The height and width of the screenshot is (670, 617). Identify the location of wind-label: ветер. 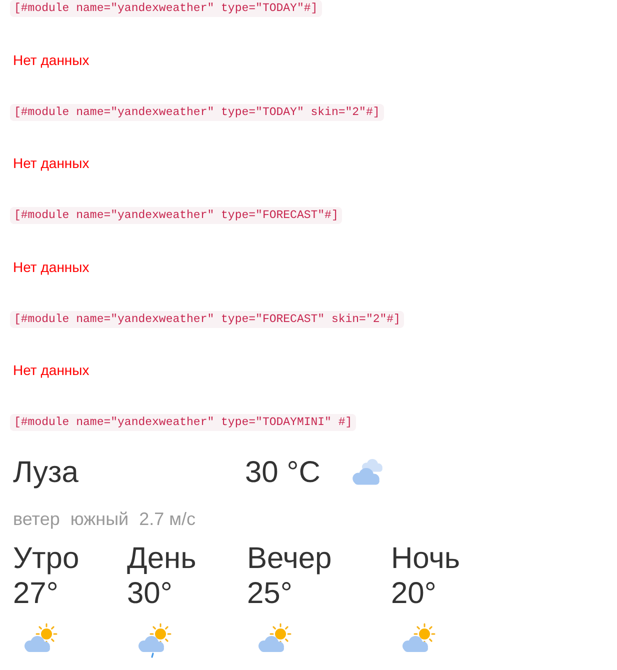
(36, 519).